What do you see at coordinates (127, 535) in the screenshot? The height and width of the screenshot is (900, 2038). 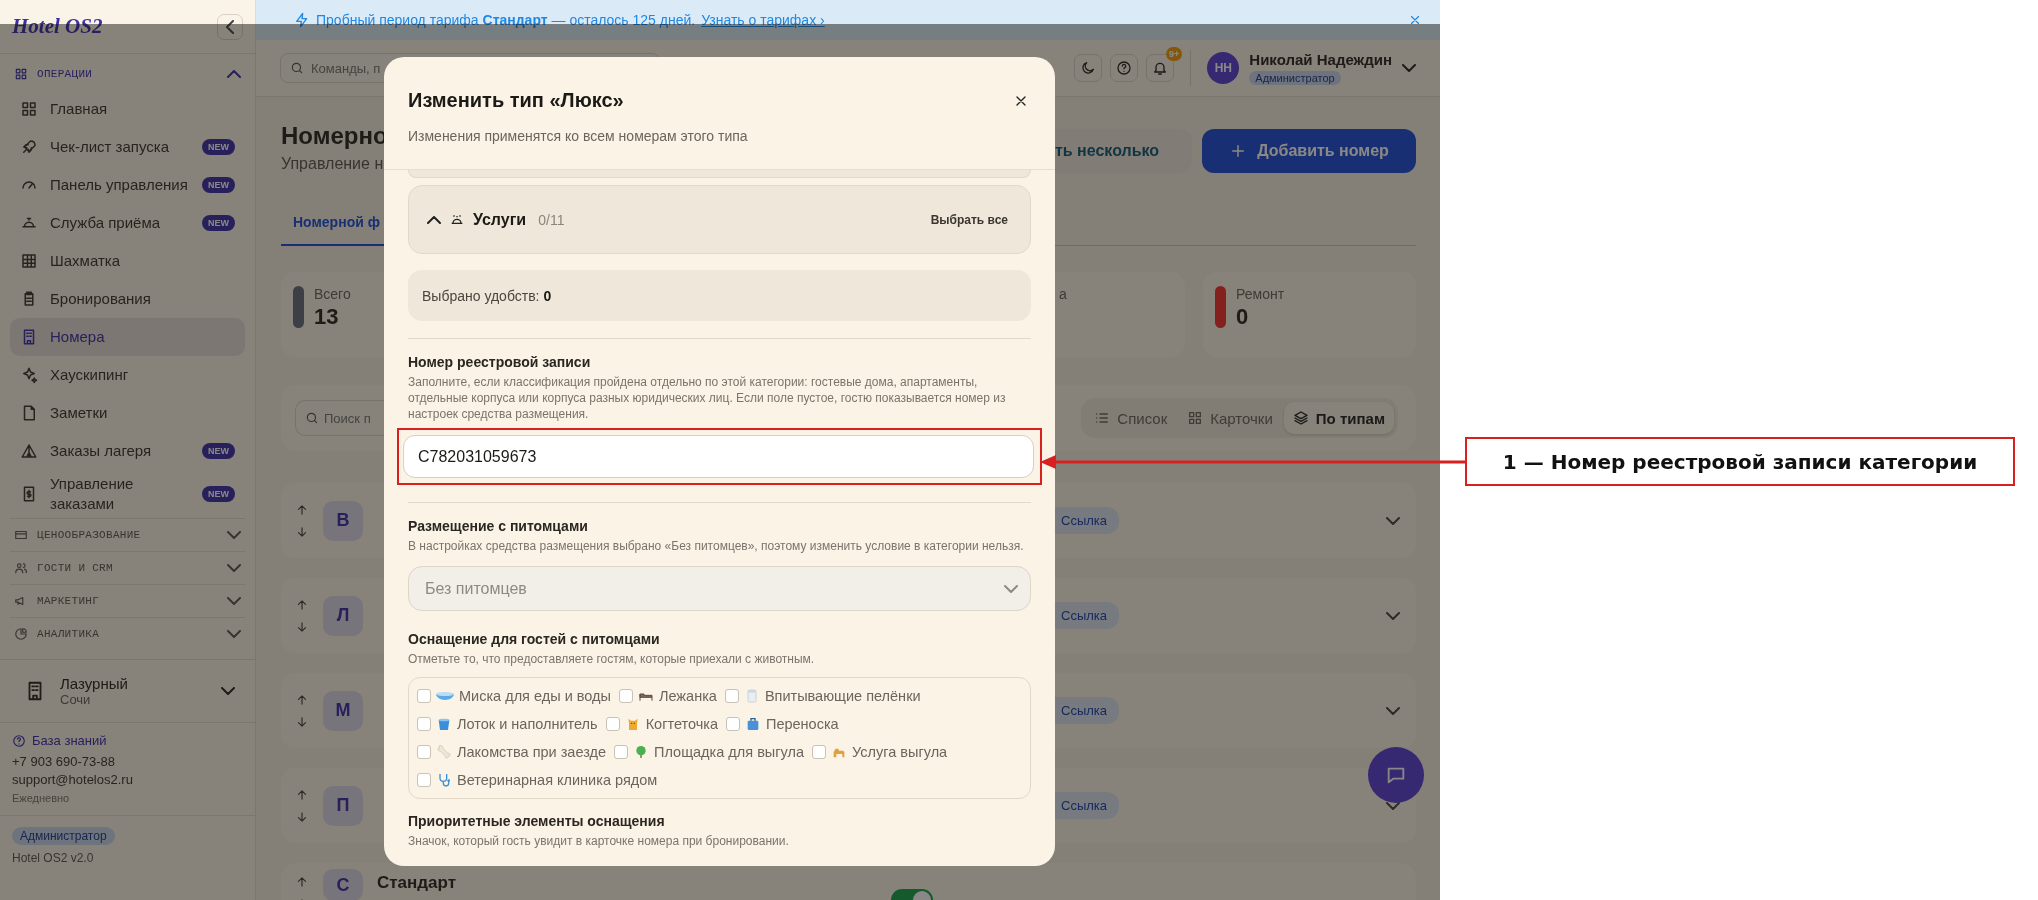 I see `section-header: ЦЕНООБРАЗОВАНИЕ` at bounding box center [127, 535].